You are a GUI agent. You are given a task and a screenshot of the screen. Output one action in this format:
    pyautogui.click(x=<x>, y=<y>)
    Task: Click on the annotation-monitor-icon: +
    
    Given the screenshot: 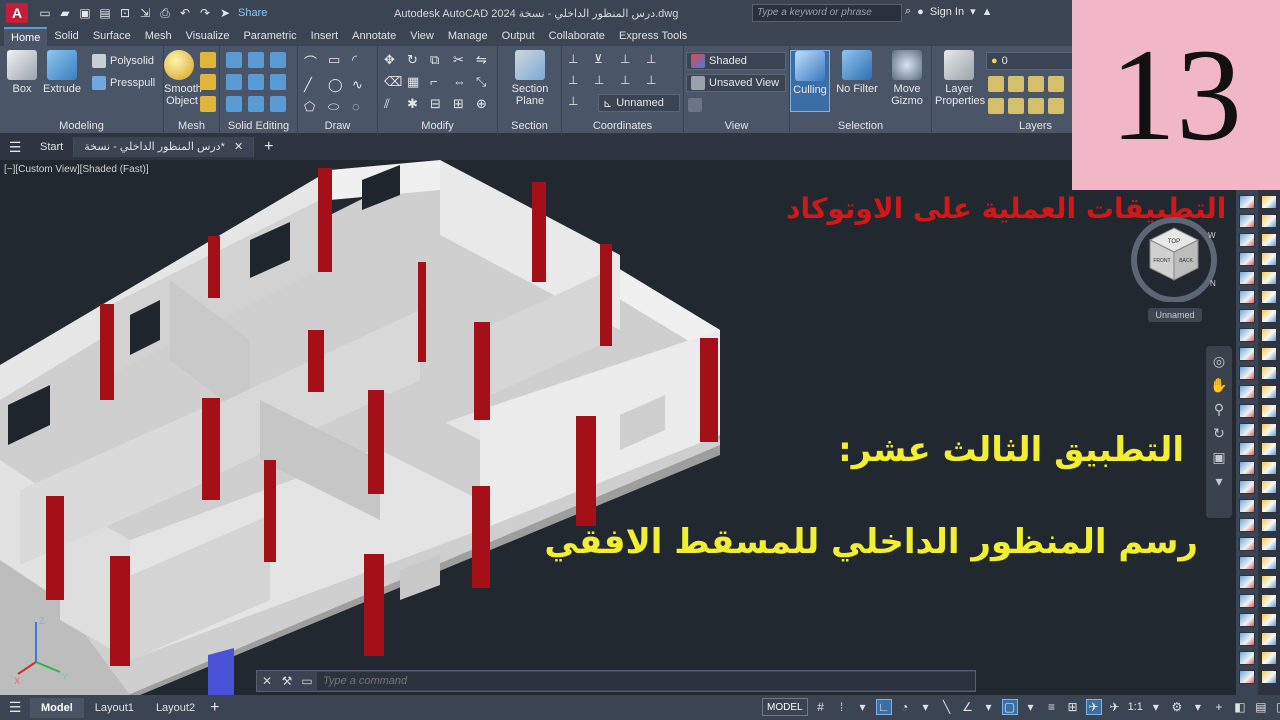 What is the action you would take?
    pyautogui.click(x=1219, y=707)
    